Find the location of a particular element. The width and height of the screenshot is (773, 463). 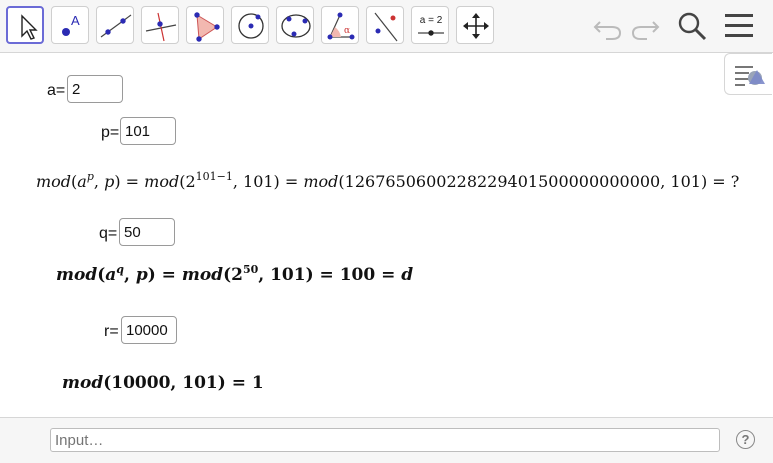

angle-icon: α is located at coordinates (341, 26).